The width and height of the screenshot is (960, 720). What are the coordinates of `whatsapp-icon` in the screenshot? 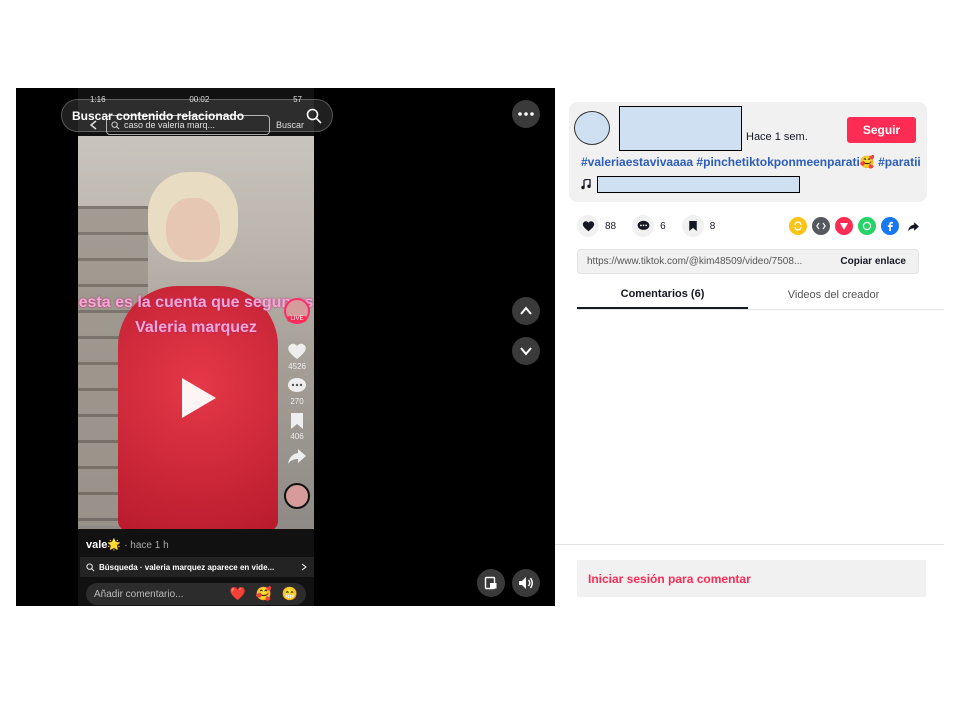 It's located at (867, 226).